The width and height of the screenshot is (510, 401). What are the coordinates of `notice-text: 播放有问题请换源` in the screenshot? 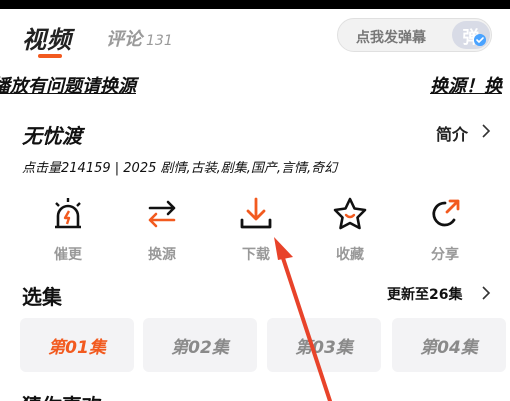 It's located at (68, 85).